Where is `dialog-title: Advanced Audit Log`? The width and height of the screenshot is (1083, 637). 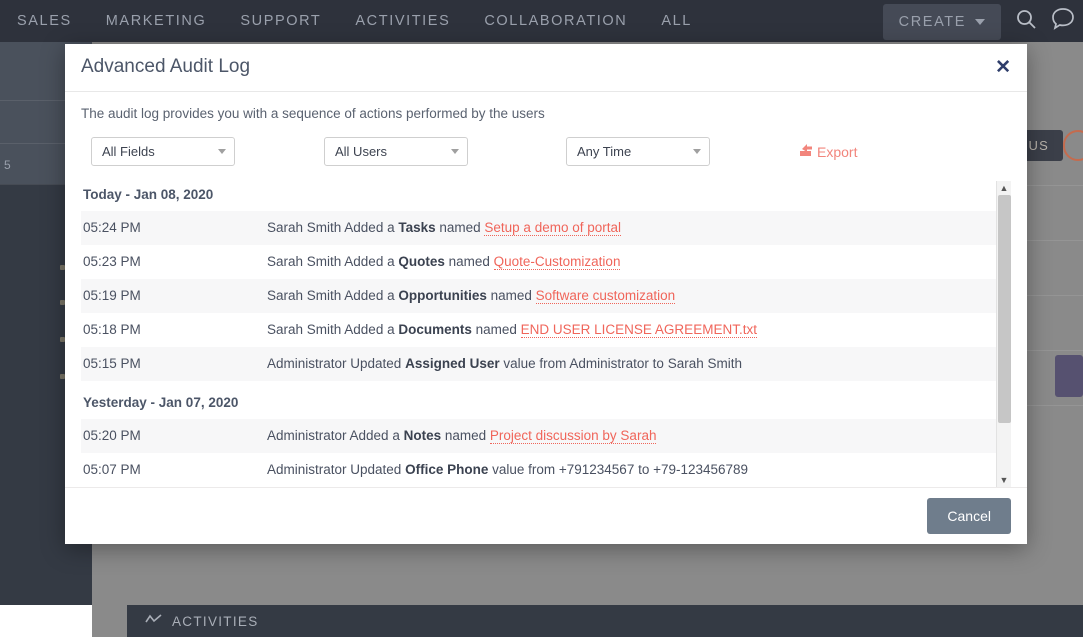
dialog-title: Advanced Audit Log is located at coordinates (166, 67).